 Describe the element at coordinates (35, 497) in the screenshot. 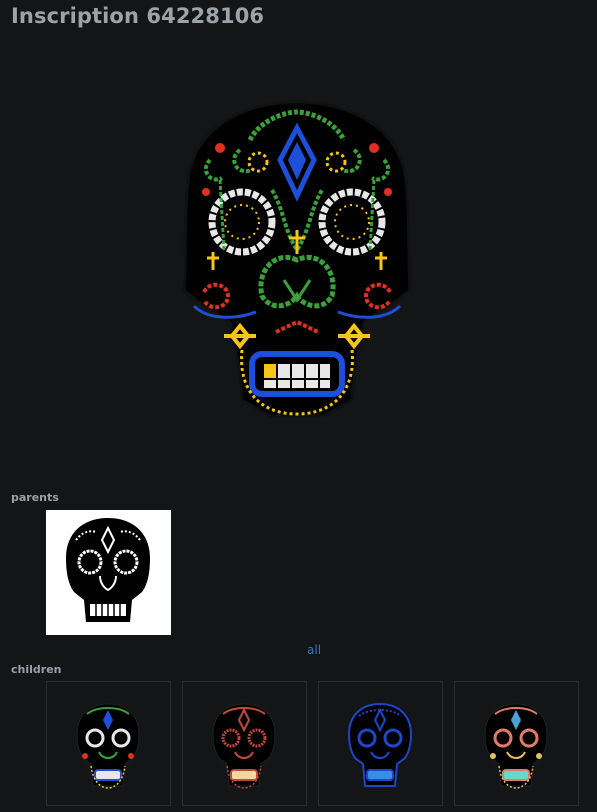

I see `parents-label: parents` at that location.